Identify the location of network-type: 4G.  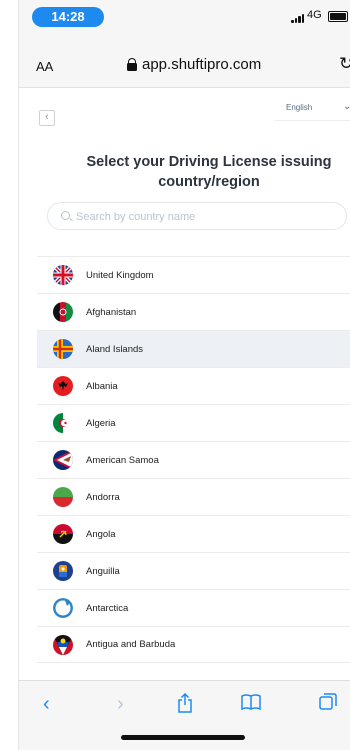
(314, 15).